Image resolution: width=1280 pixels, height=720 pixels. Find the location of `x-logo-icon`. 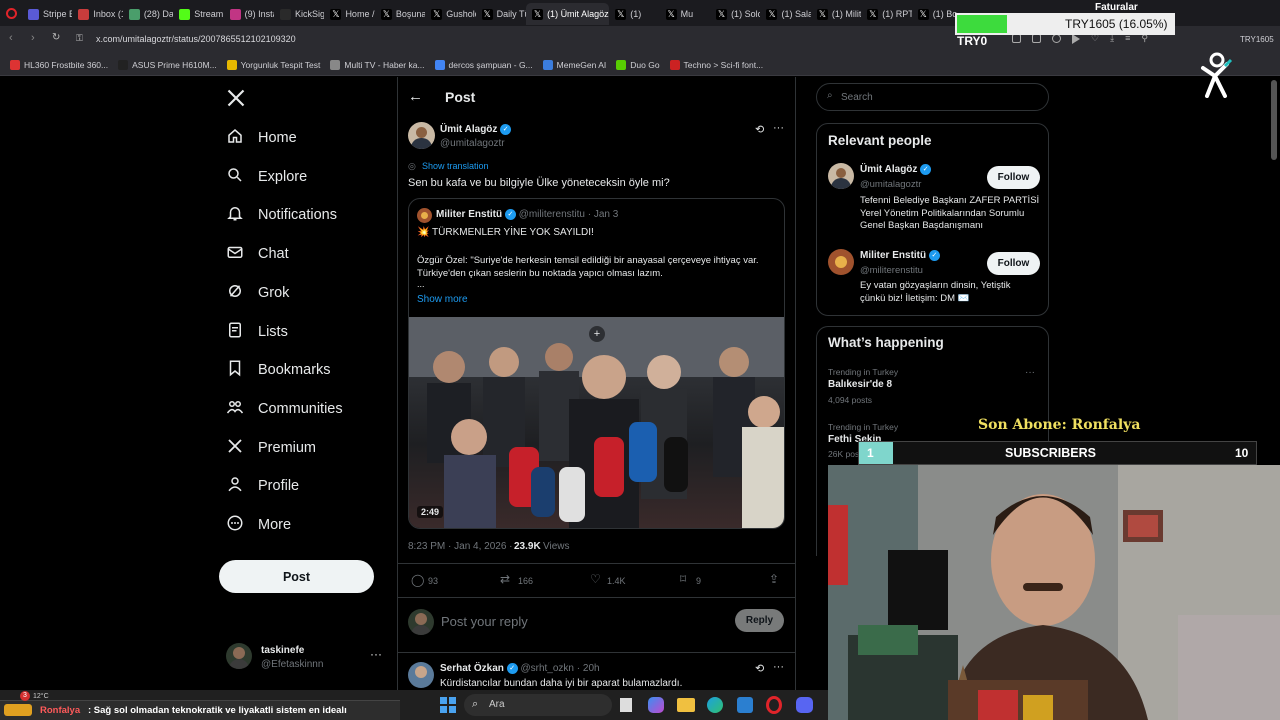

x-logo-icon is located at coordinates (236, 100).